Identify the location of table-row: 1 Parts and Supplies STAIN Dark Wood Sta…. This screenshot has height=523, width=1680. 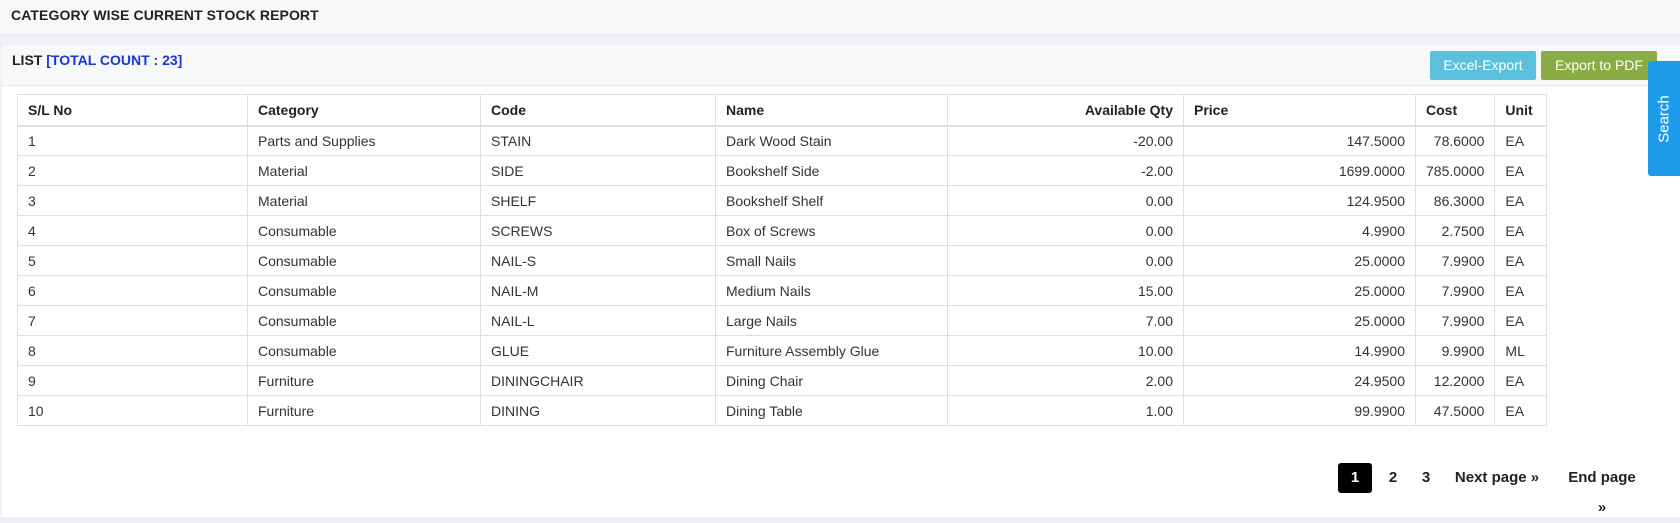
(782, 140).